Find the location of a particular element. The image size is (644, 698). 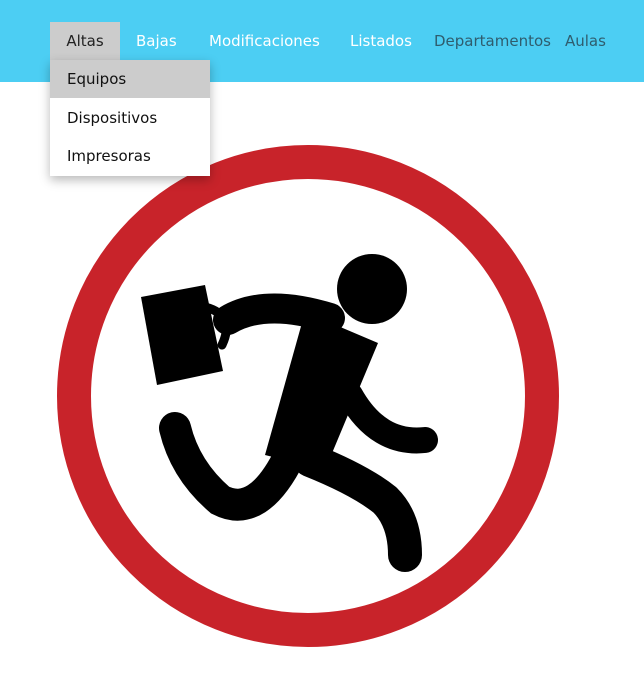

altas-dropdown-menu: Equipos Dispositivos Impresoras is located at coordinates (130, 118).